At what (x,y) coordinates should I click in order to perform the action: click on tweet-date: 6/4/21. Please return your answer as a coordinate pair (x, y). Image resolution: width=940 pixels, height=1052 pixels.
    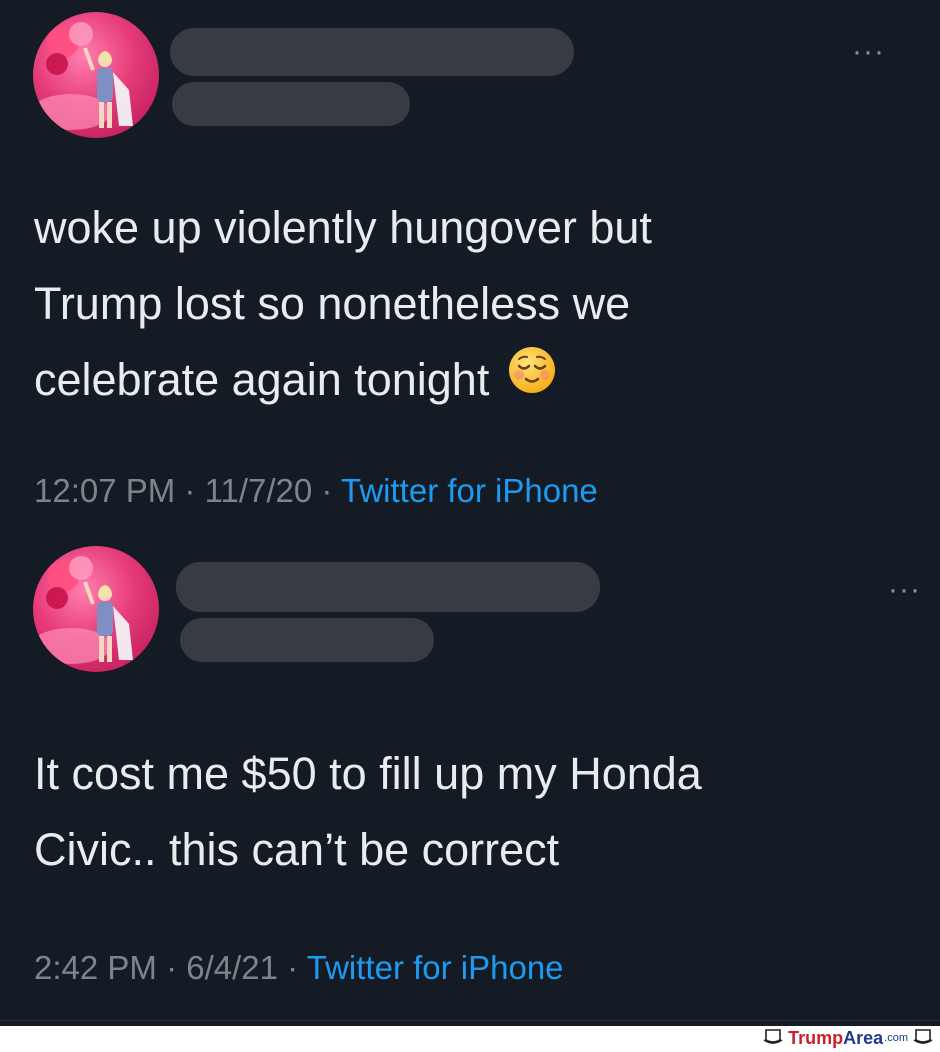
    Looking at the image, I should click on (232, 967).